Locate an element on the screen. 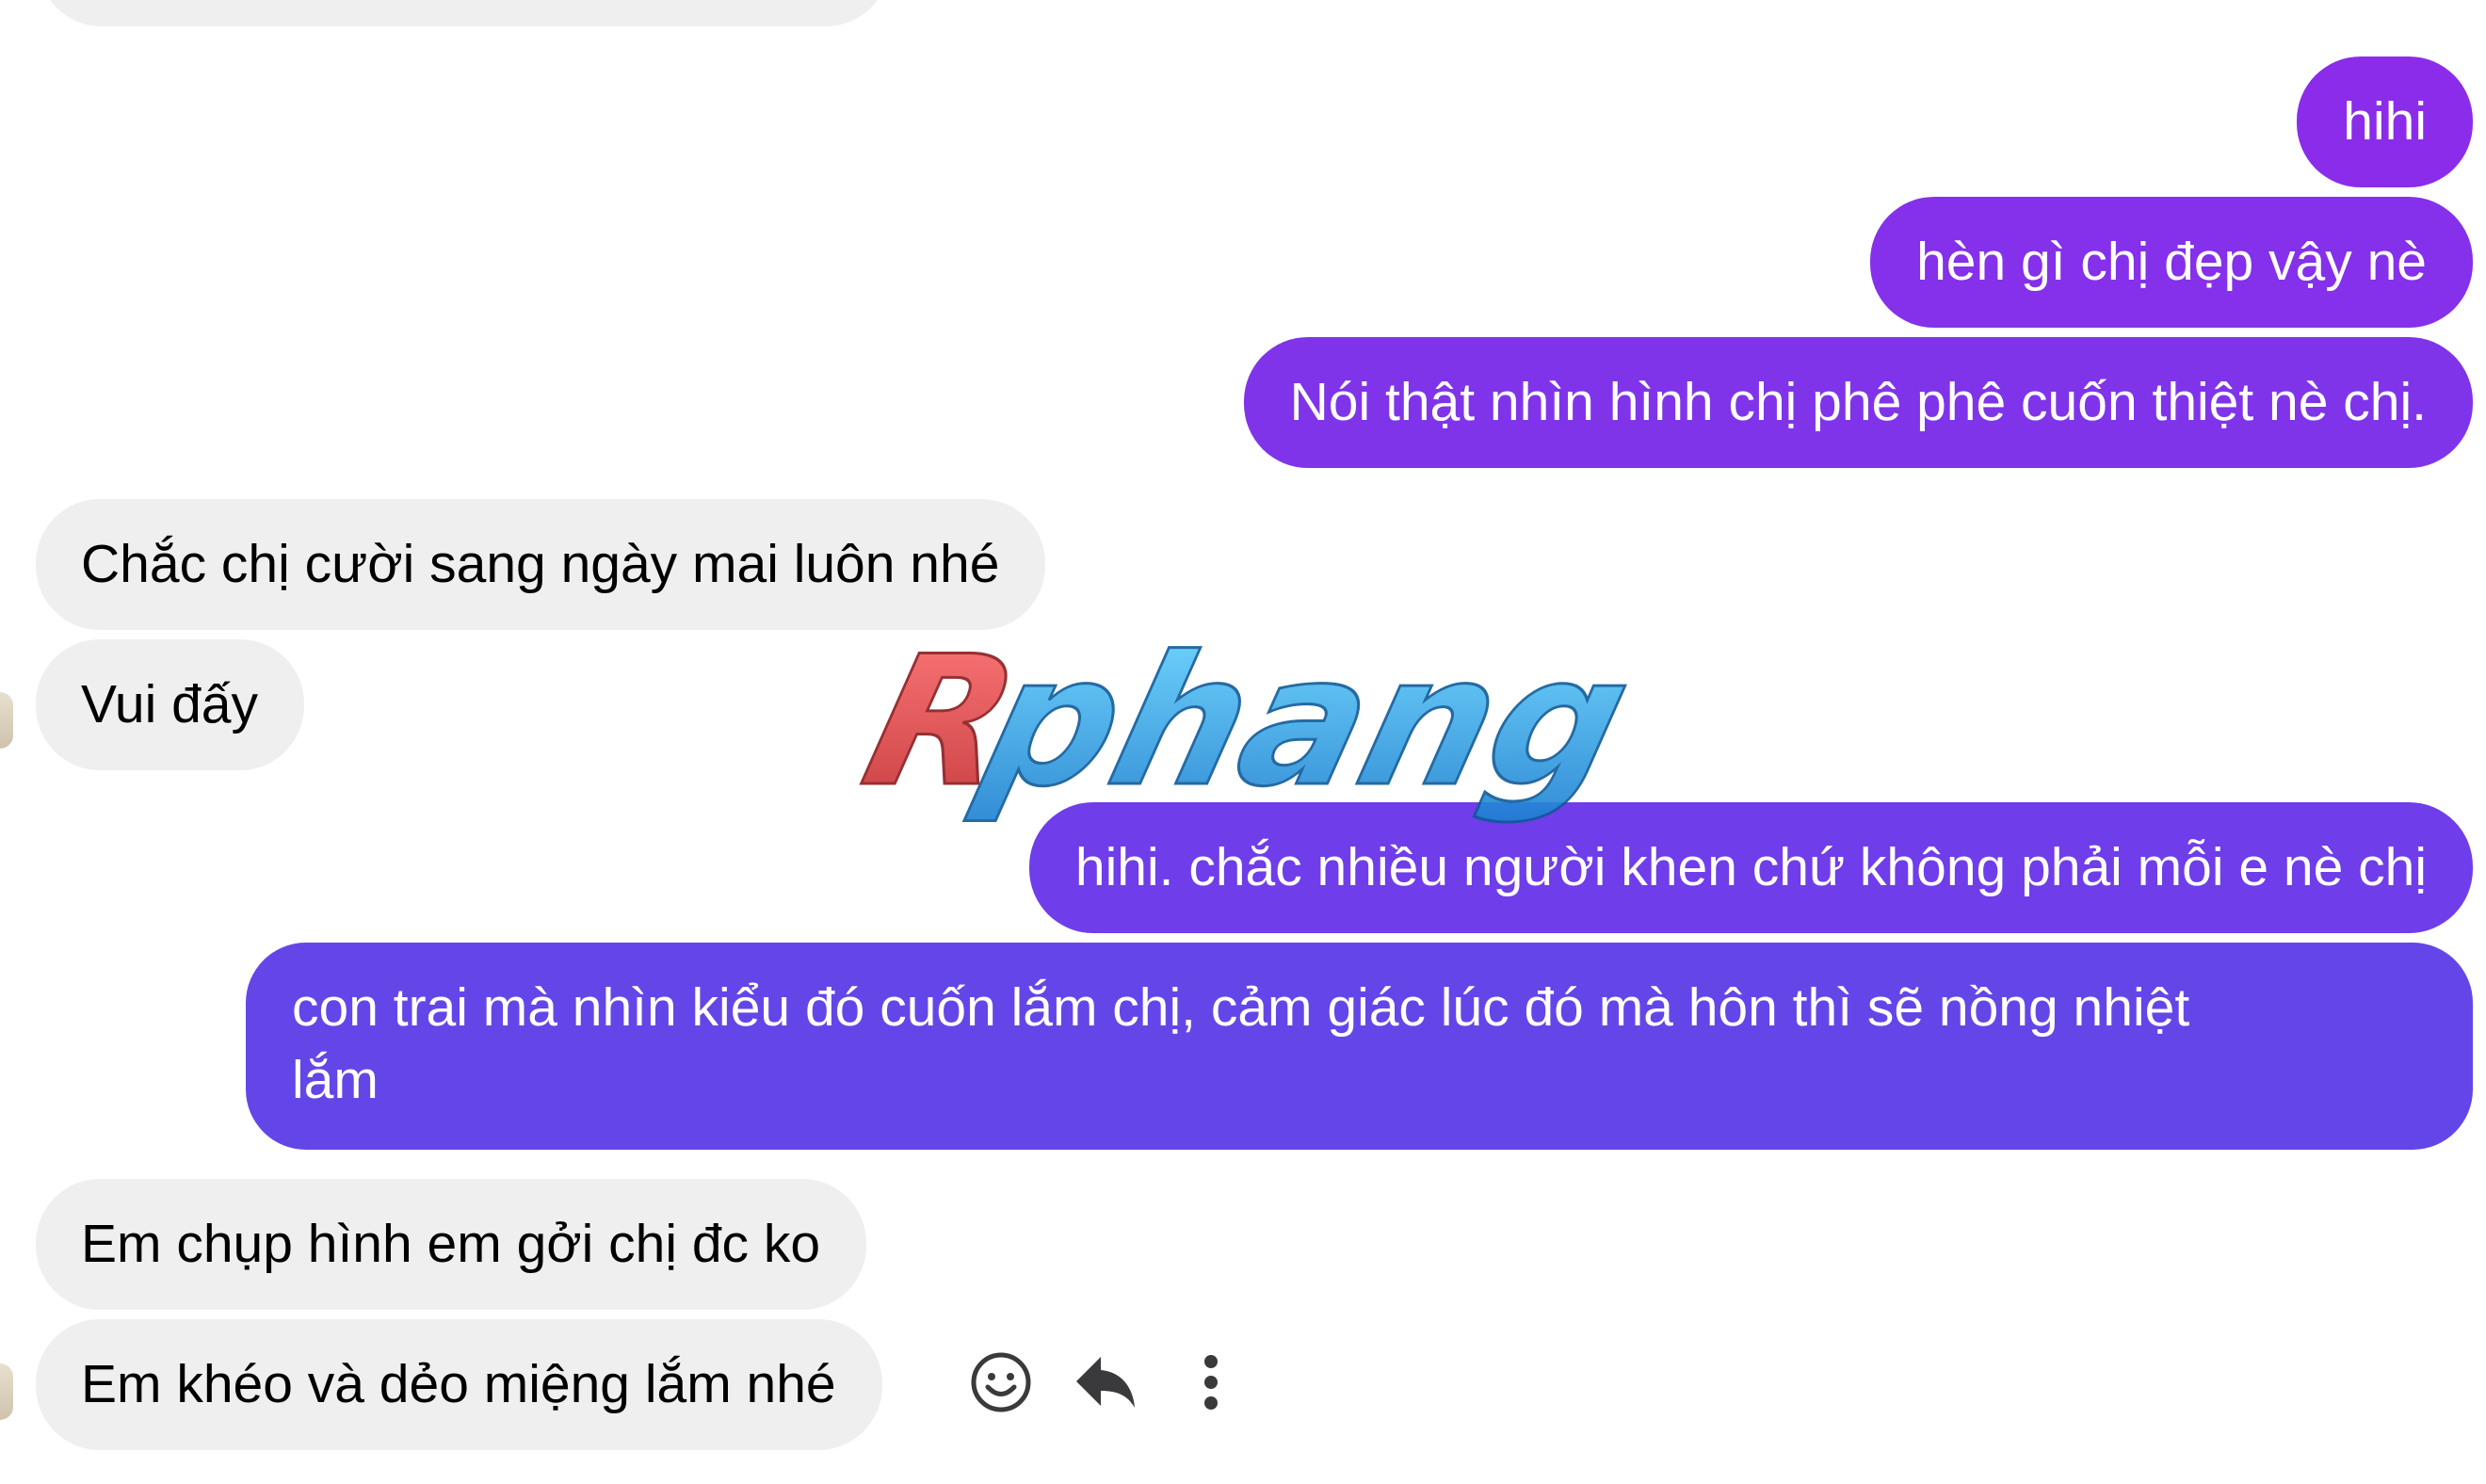  message-text: Chắc chị cười sang ngày mai luôn nhé is located at coordinates (540, 564).